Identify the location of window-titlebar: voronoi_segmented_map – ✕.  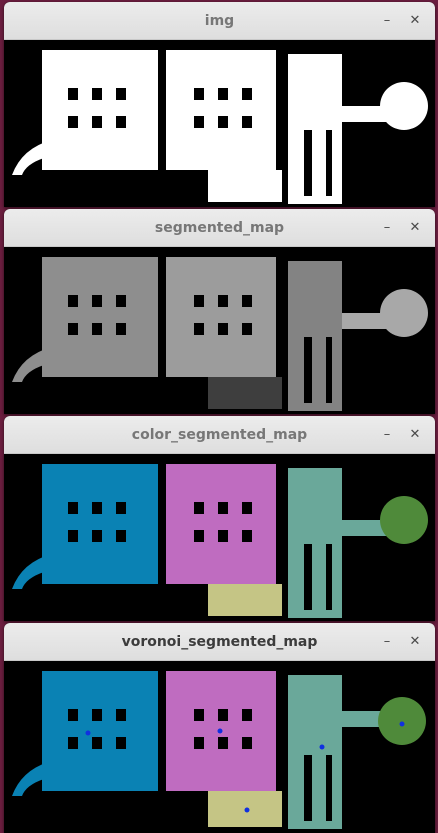
(219, 642).